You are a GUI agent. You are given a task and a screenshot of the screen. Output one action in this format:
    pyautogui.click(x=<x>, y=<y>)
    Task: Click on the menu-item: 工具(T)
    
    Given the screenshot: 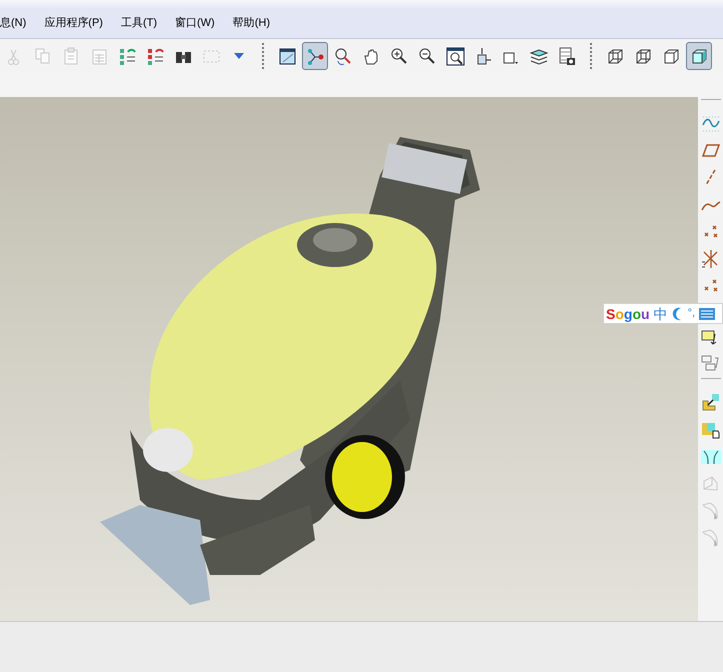 What is the action you would take?
    pyautogui.click(x=138, y=23)
    